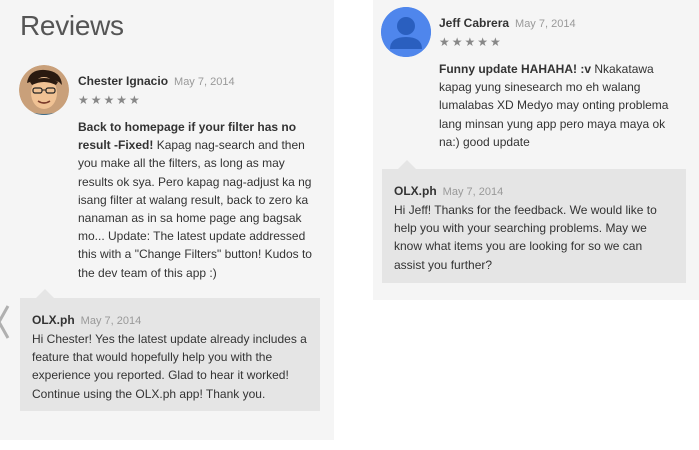  Describe the element at coordinates (6, 322) in the screenshot. I see `chevron-left-icon` at that location.